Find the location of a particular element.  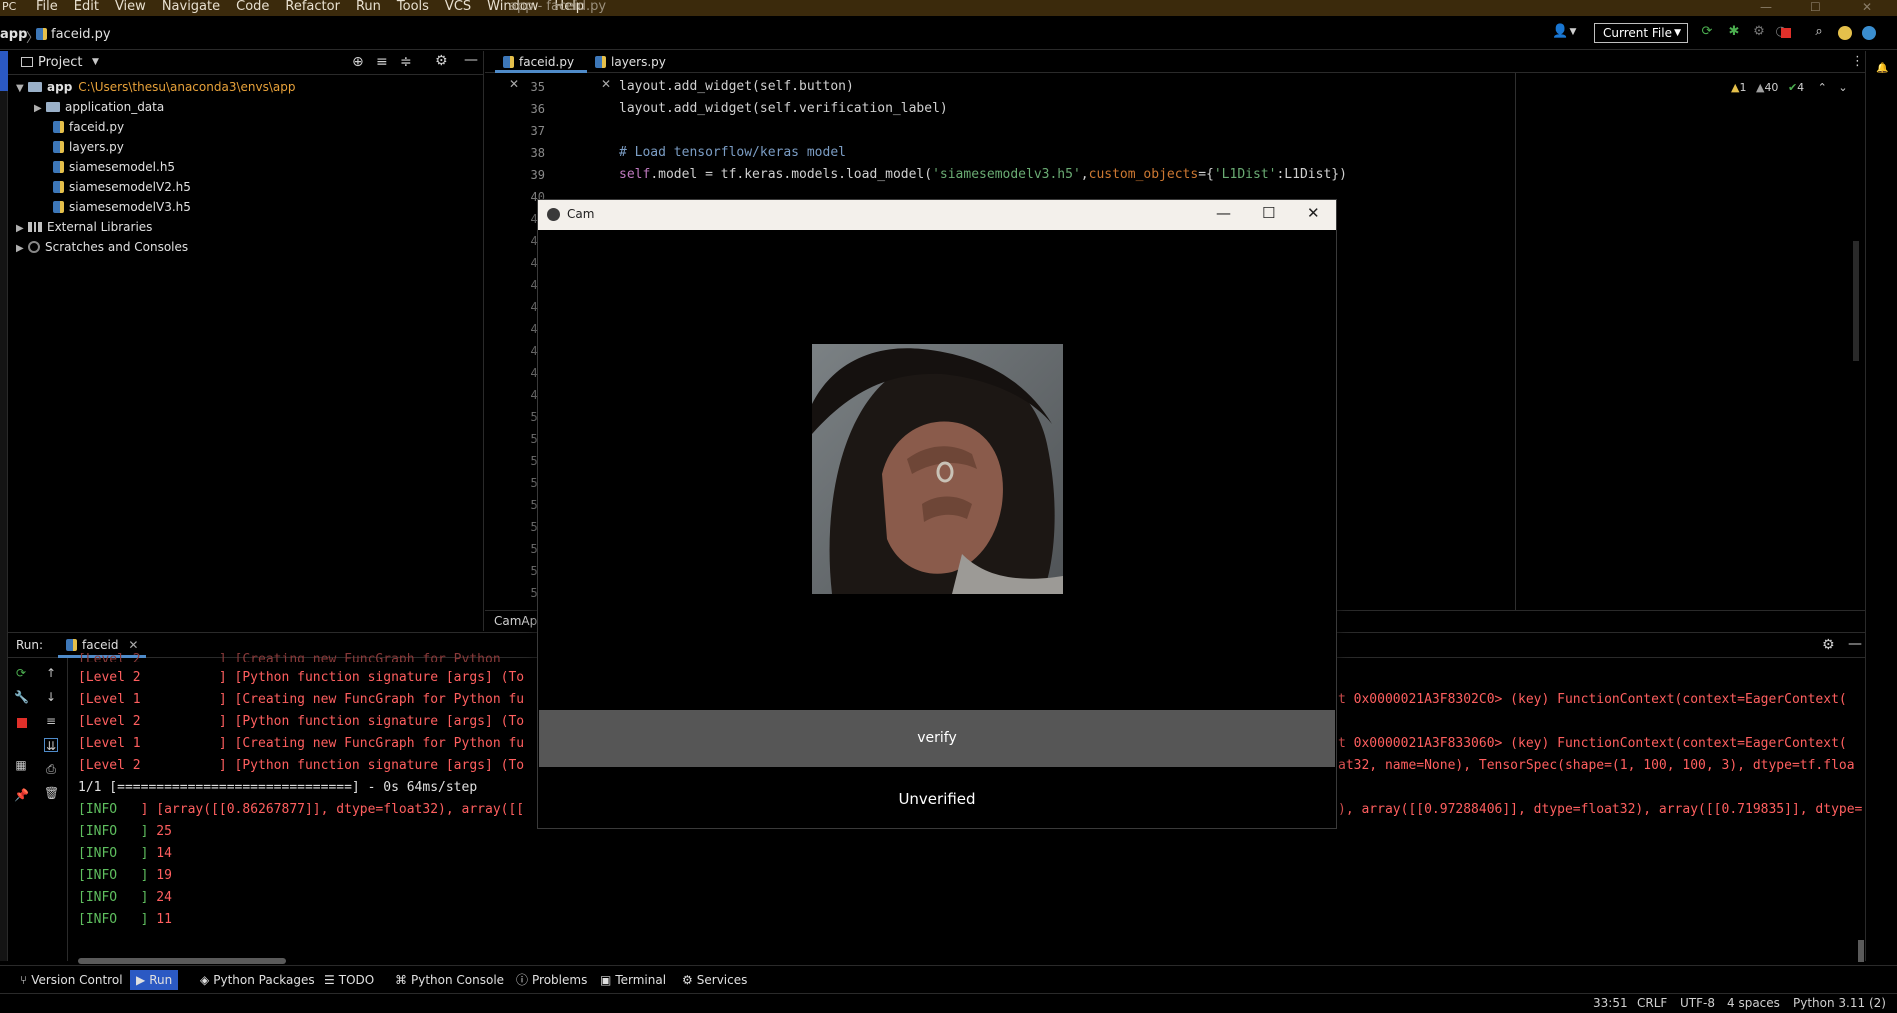

tree-item-layers: layers.py is located at coordinates (88, 147).